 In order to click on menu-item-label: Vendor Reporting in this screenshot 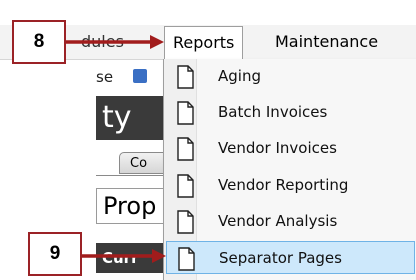, I will do `click(283, 185)`.